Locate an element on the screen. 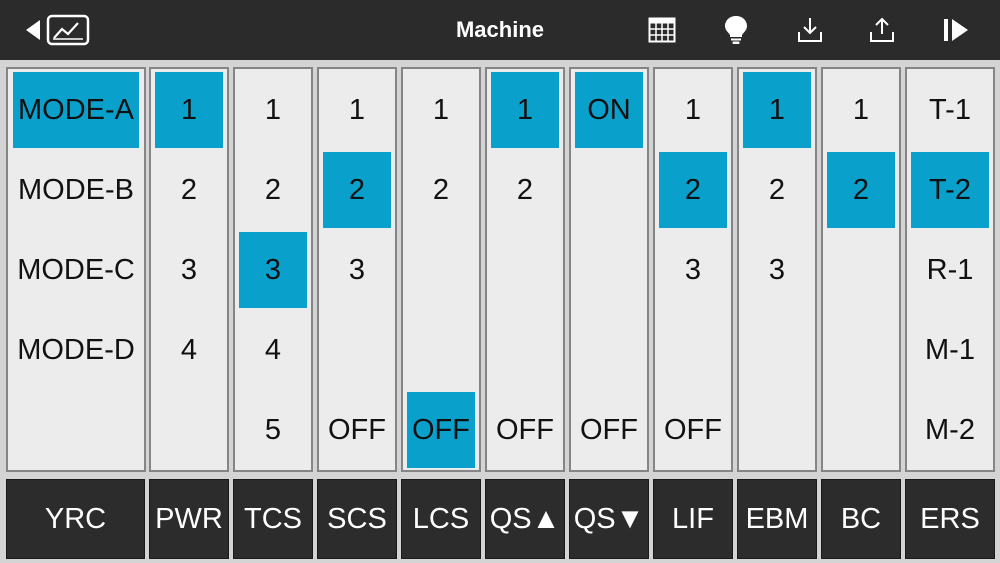  import-button is located at coordinates (810, 30).